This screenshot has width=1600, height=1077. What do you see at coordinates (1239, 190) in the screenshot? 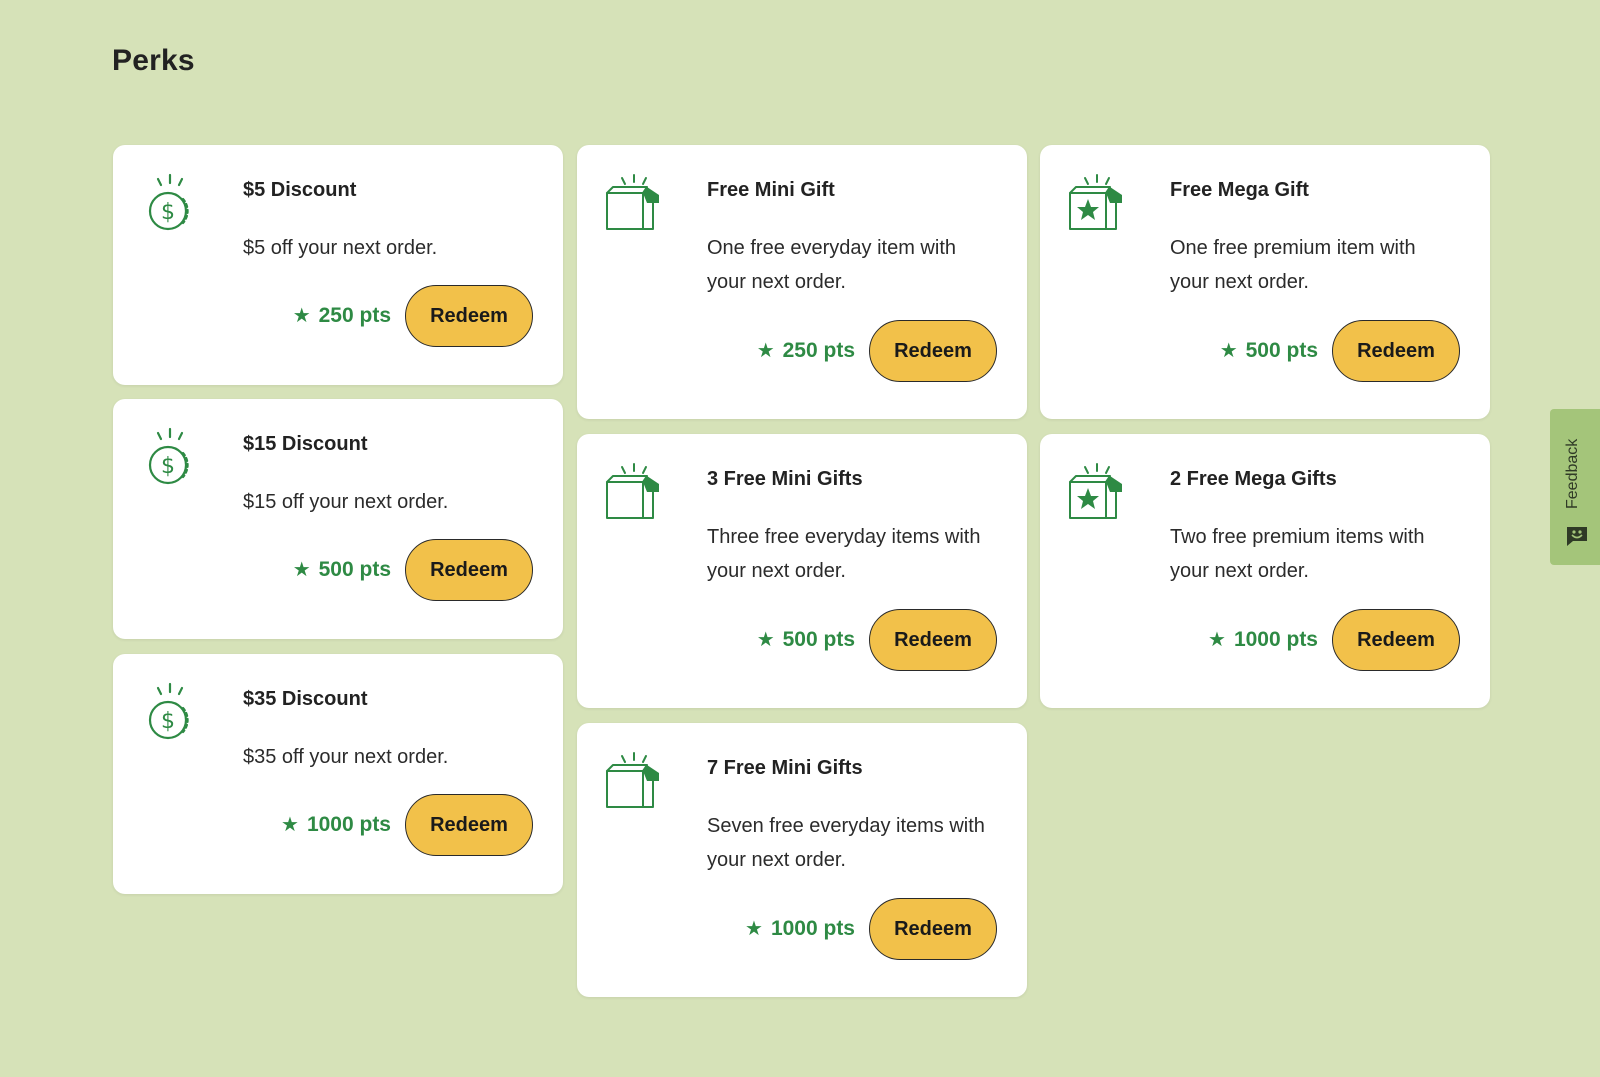
I see `perk-title: Free Mega Gift` at bounding box center [1239, 190].